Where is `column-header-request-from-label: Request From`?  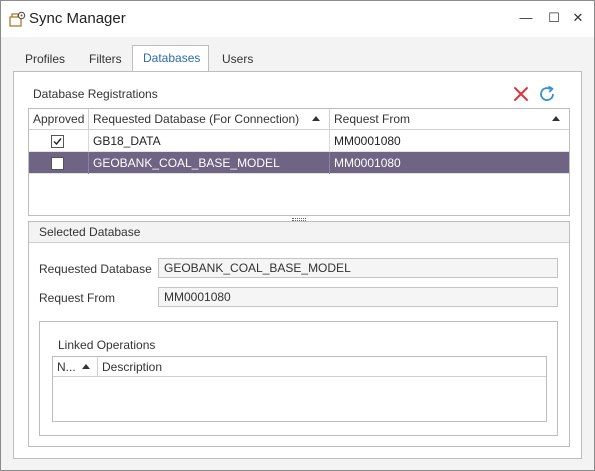
column-header-request-from-label: Request From is located at coordinates (372, 119).